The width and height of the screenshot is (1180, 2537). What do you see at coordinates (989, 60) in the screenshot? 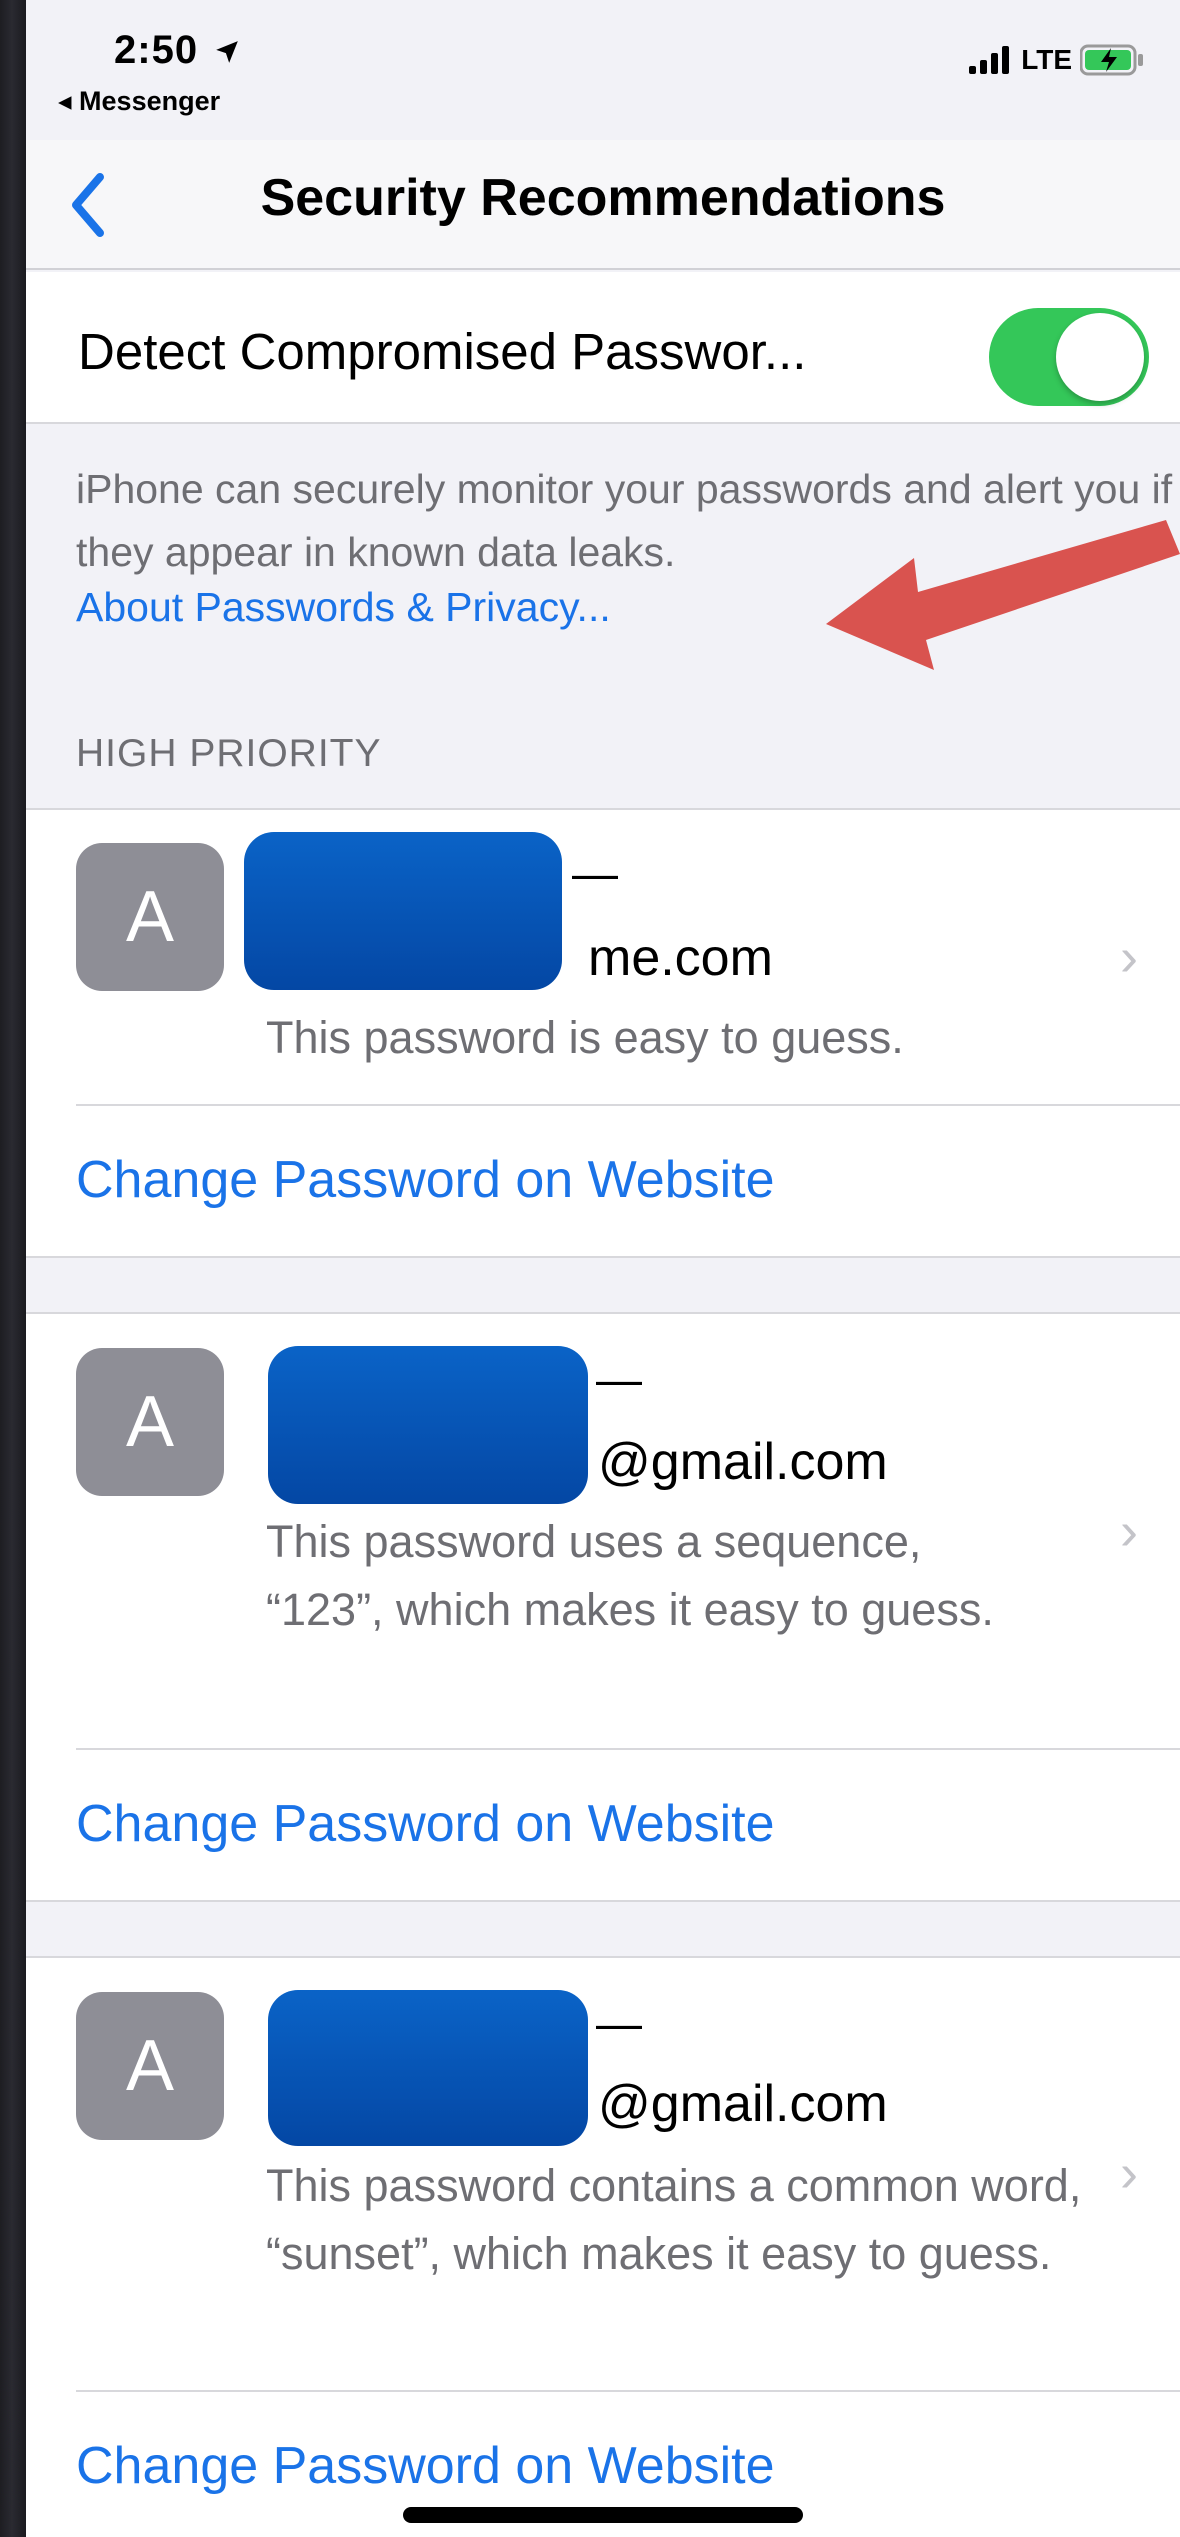
I see `signal-bars-icon` at bounding box center [989, 60].